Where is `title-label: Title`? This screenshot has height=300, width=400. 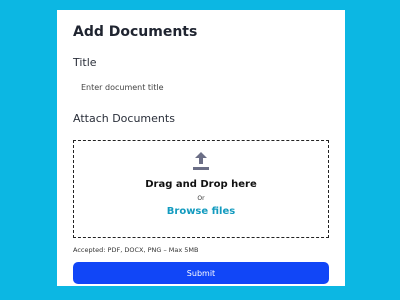 title-label: Title is located at coordinates (85, 62).